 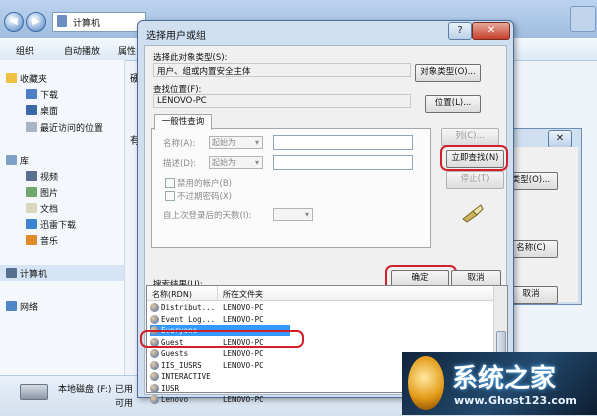 I want to click on library-icon, so click(x=11, y=160).